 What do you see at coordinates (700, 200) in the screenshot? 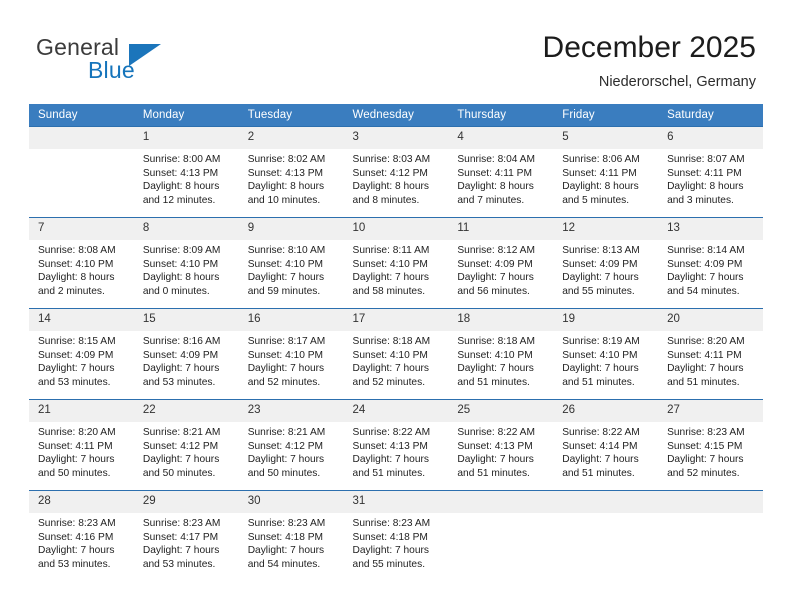
I see `day-daylight-text: and 3 minutes.` at bounding box center [700, 200].